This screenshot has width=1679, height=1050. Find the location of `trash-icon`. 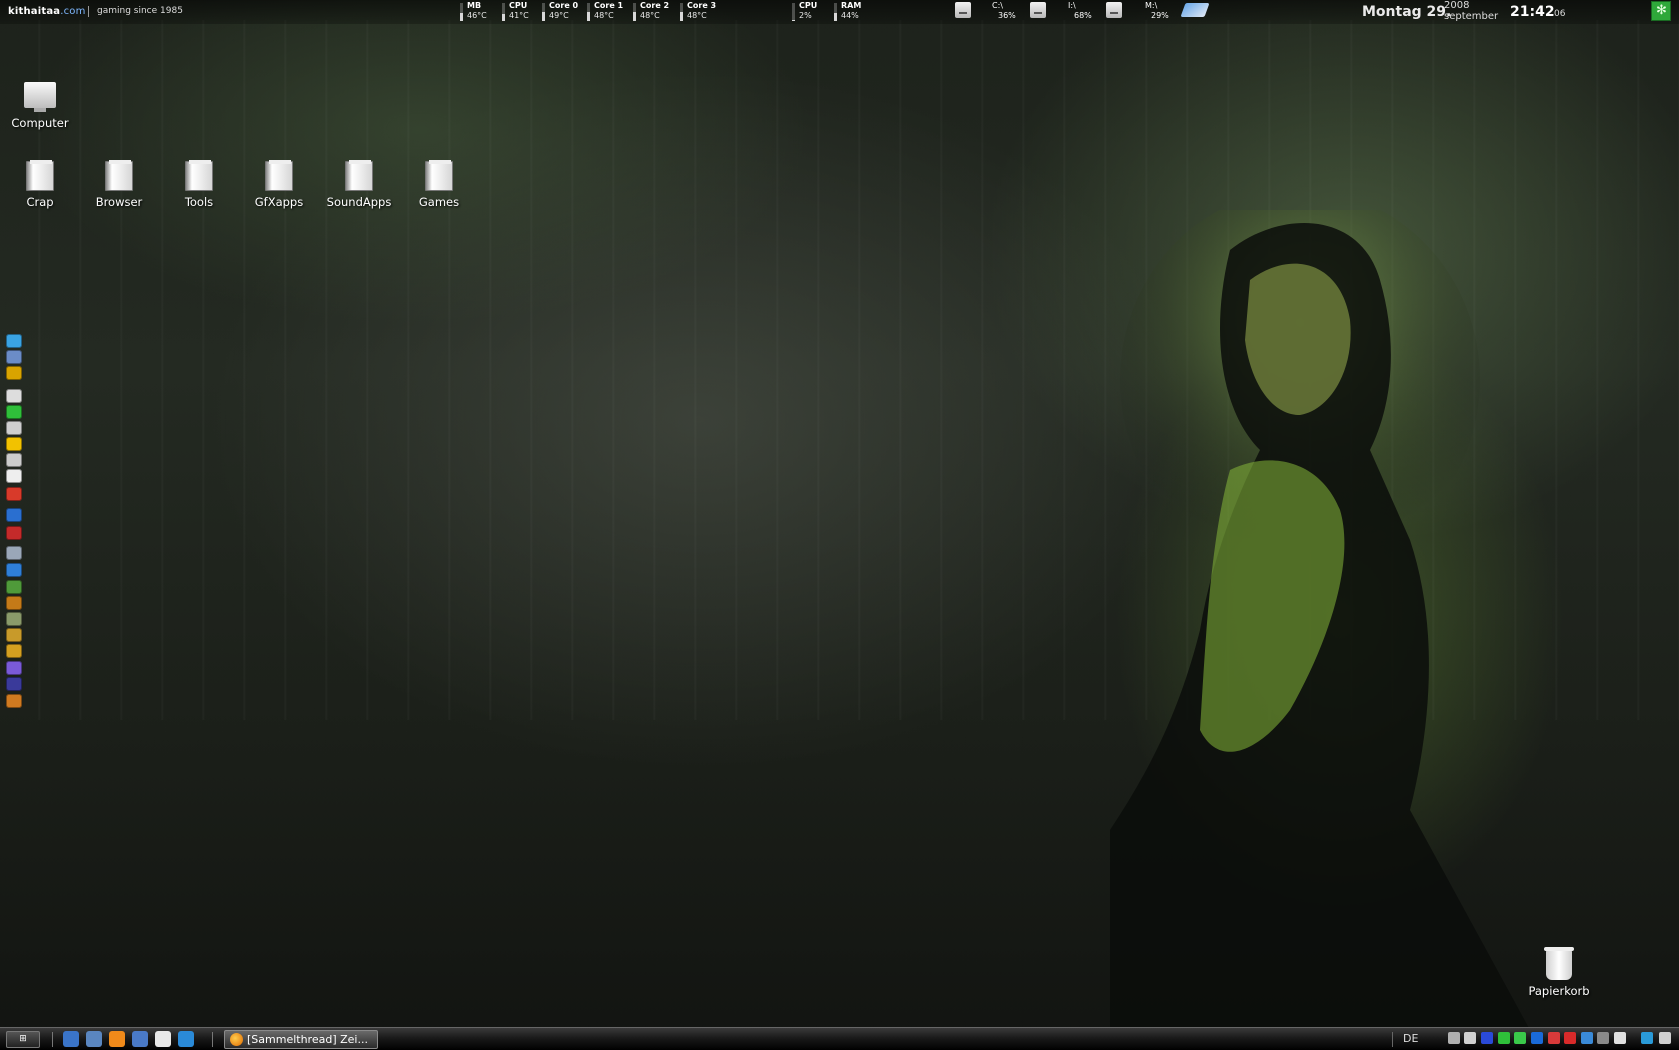

trash-icon is located at coordinates (1559, 963).